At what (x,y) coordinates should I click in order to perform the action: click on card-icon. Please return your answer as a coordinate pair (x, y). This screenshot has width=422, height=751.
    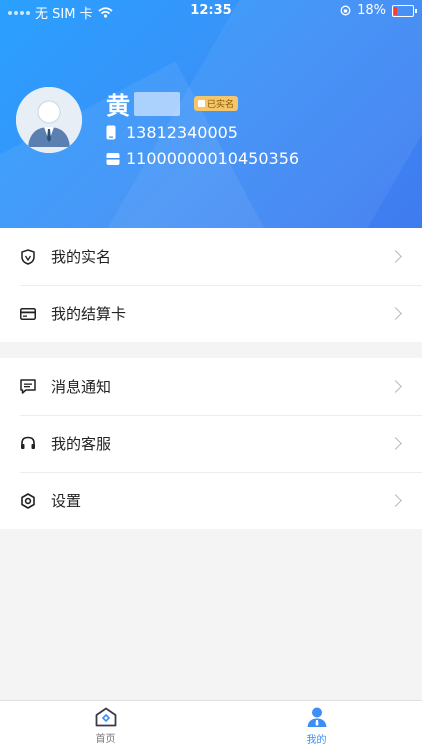
    Looking at the image, I should click on (28, 314).